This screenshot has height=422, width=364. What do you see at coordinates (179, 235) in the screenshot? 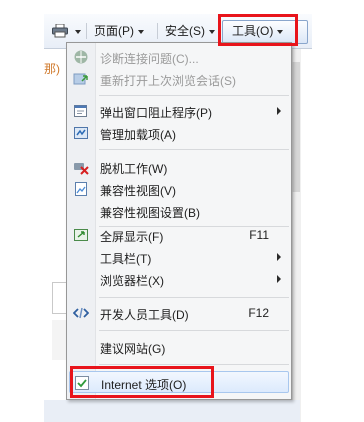
I see `menu-item-fullscreen: 全屏显示(F) F11` at bounding box center [179, 235].